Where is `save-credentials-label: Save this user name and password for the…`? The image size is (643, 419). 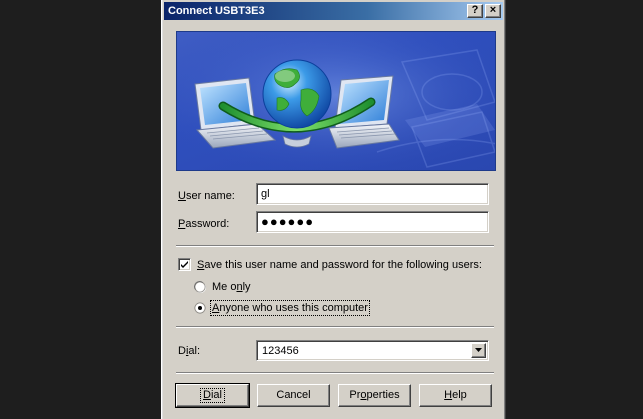 save-credentials-label: Save this user name and password for the… is located at coordinates (339, 265).